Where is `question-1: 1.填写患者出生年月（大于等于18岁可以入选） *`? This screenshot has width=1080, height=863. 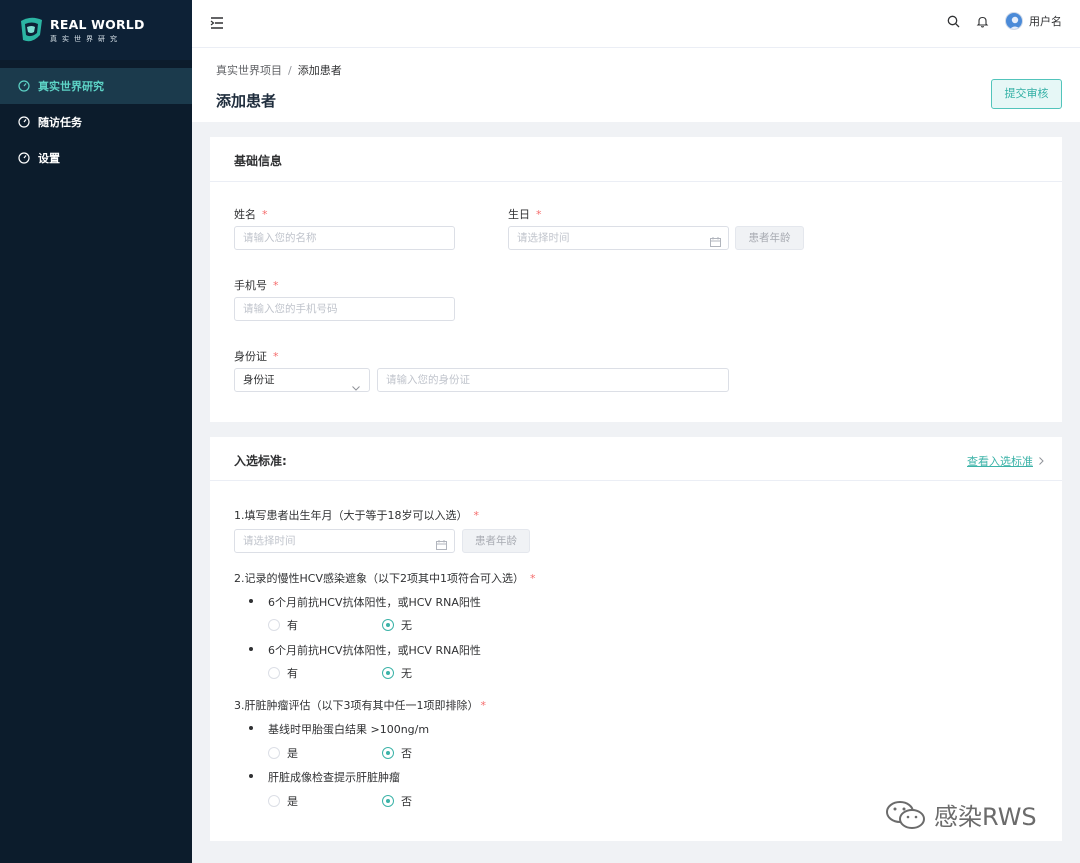
question-1: 1.填写患者出生年月（大于等于18岁可以入选） * is located at coordinates (356, 515).